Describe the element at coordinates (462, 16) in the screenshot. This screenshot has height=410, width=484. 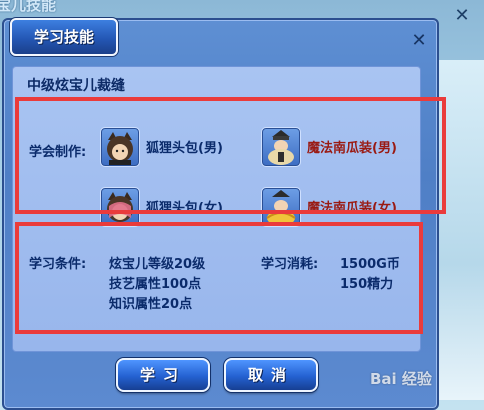
I see `background-close-icon: ✕` at that location.